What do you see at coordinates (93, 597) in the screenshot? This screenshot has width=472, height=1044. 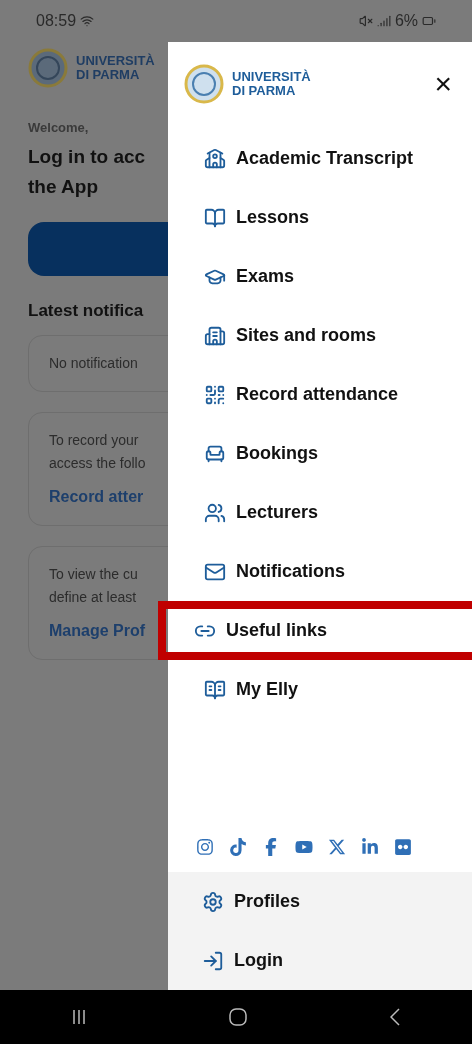 I see `card-text: define at least` at bounding box center [93, 597].